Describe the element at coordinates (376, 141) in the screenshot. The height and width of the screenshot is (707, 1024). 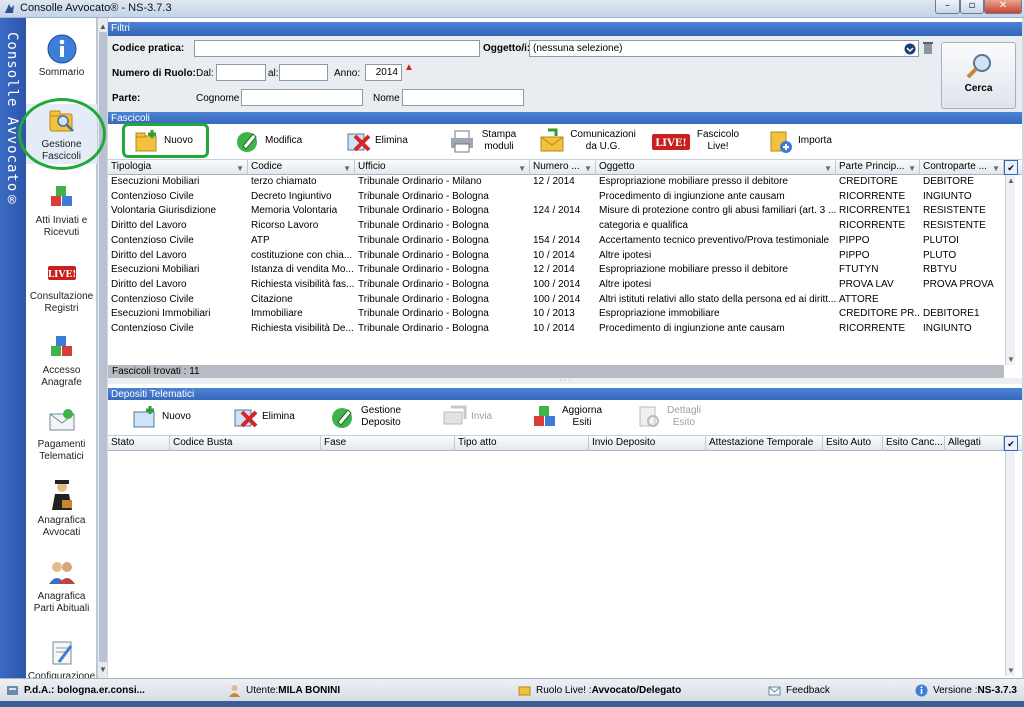
I see `elimina-button: Elimina` at that location.